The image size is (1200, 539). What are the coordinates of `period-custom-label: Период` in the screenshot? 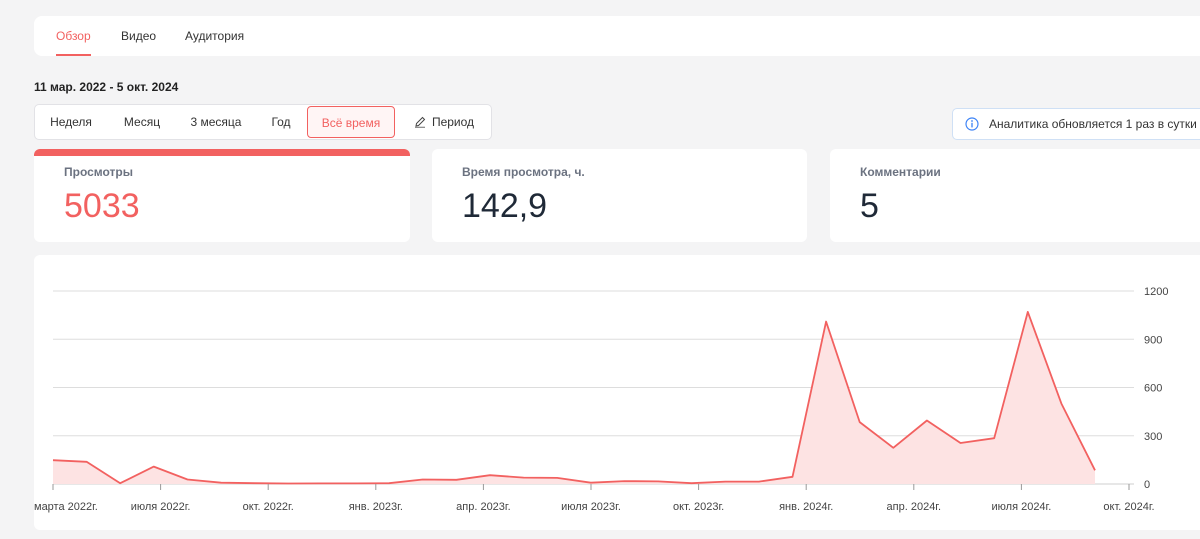 It's located at (453, 122).